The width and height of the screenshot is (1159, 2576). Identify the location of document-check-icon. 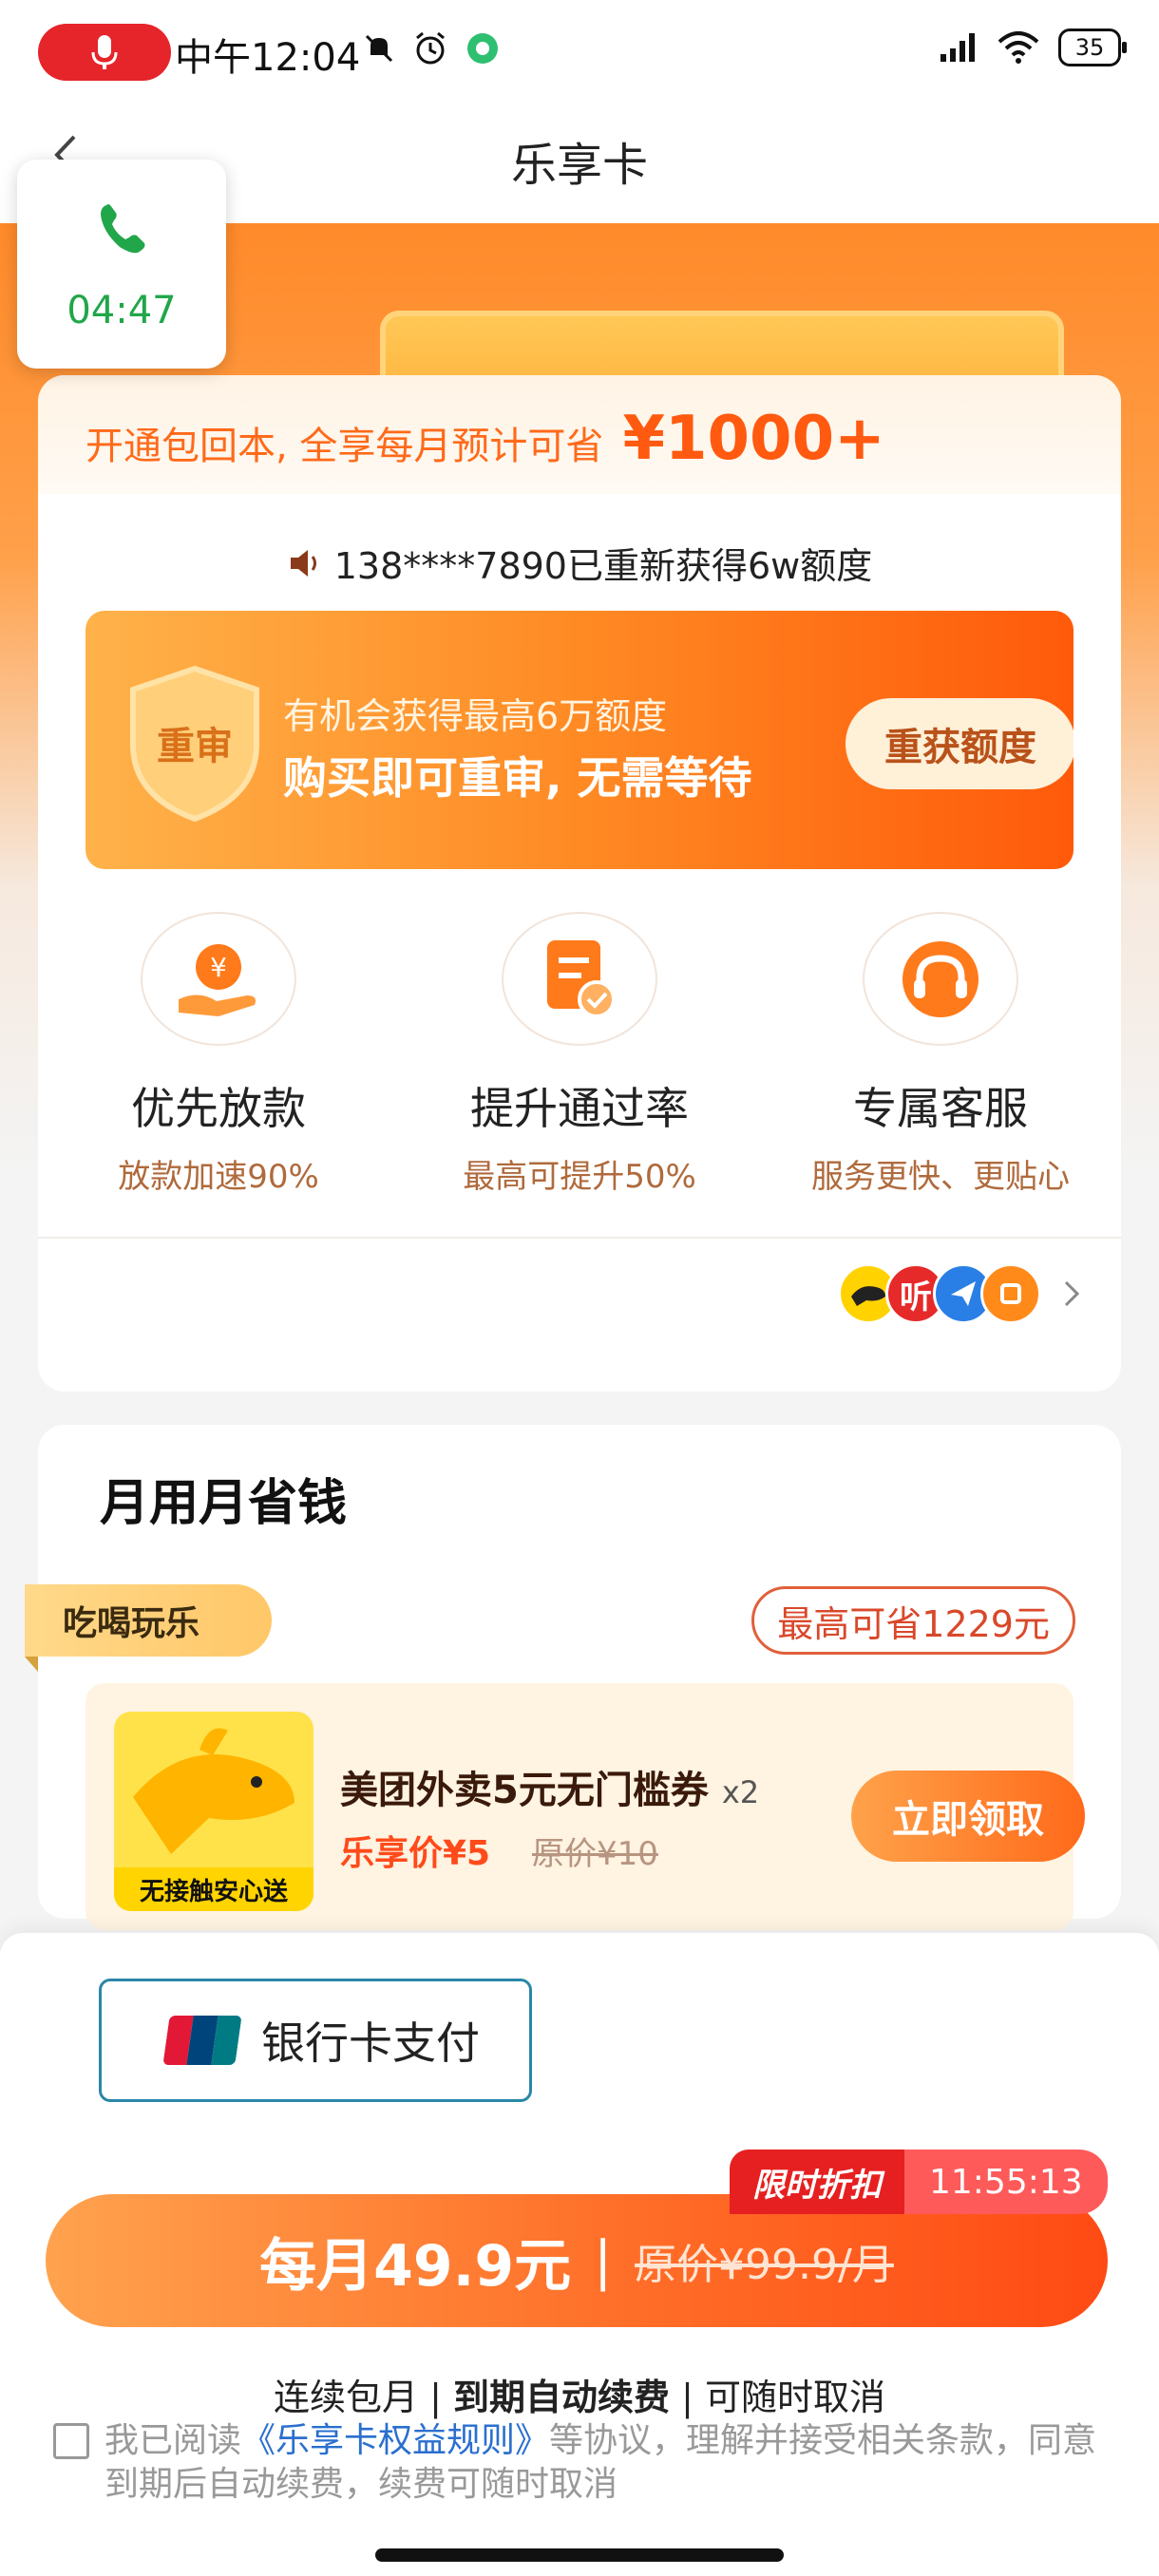
(579, 979).